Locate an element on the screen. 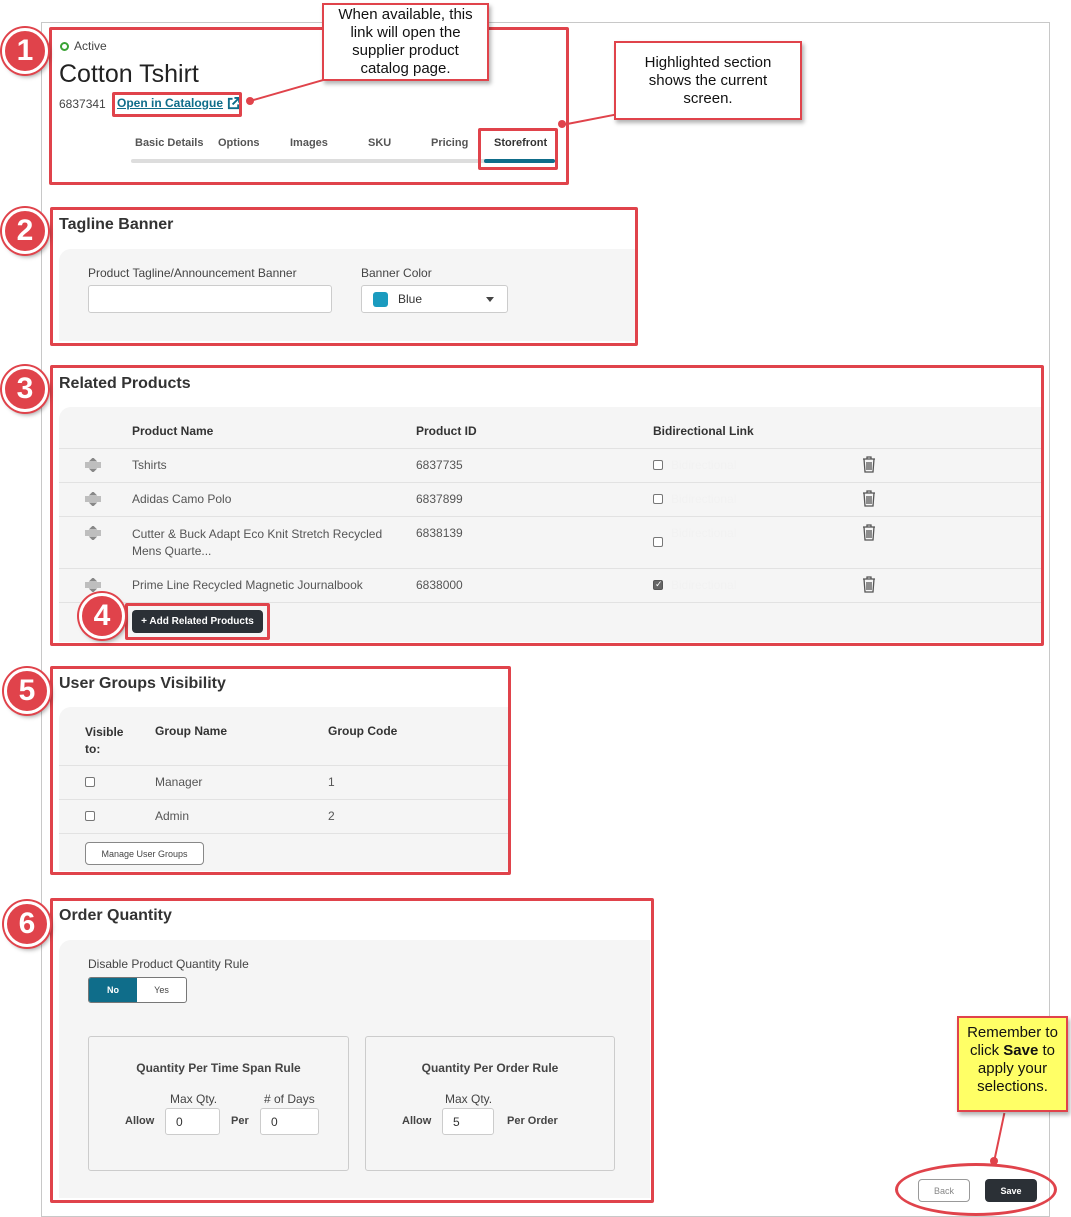  highlight-box-add-related is located at coordinates (197, 621).